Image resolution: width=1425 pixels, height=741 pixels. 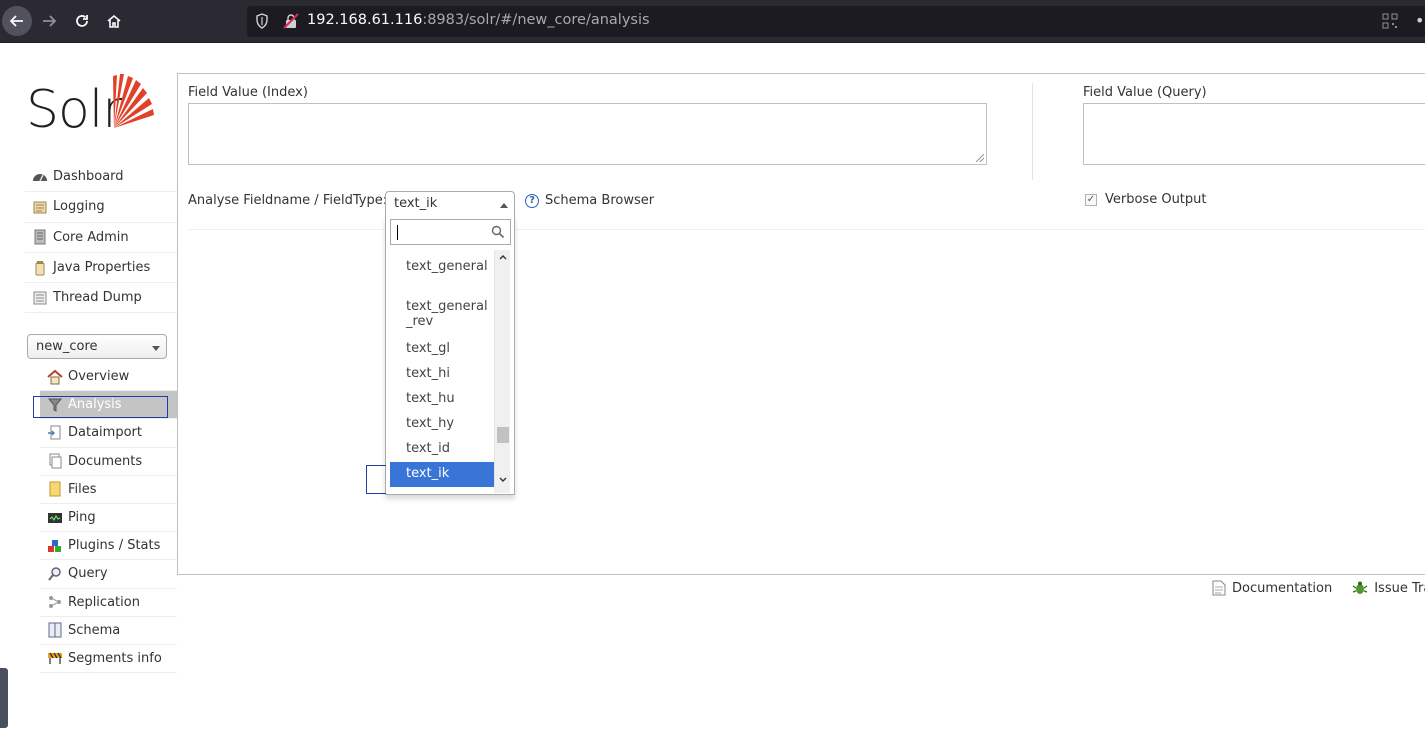 What do you see at coordinates (55, 630) in the screenshot?
I see `schema-icon` at bounding box center [55, 630].